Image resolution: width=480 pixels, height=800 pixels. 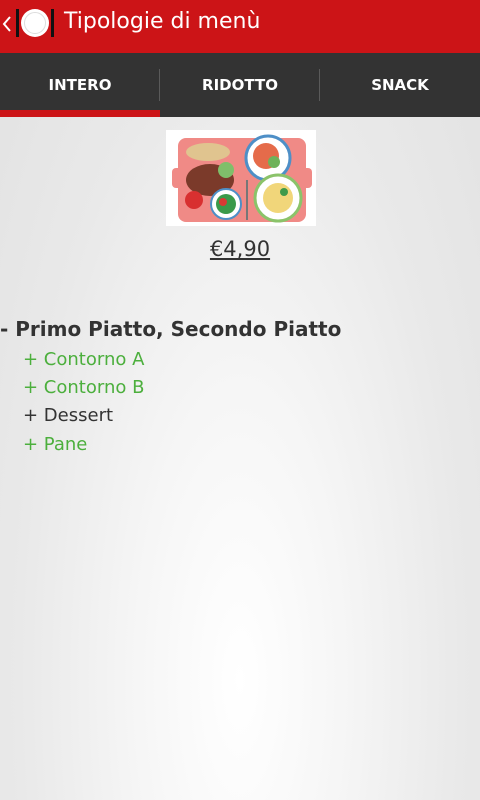 What do you see at coordinates (171, 329) in the screenshot?
I see `course-heading: - Primo Piatto, Secondo Piatto` at bounding box center [171, 329].